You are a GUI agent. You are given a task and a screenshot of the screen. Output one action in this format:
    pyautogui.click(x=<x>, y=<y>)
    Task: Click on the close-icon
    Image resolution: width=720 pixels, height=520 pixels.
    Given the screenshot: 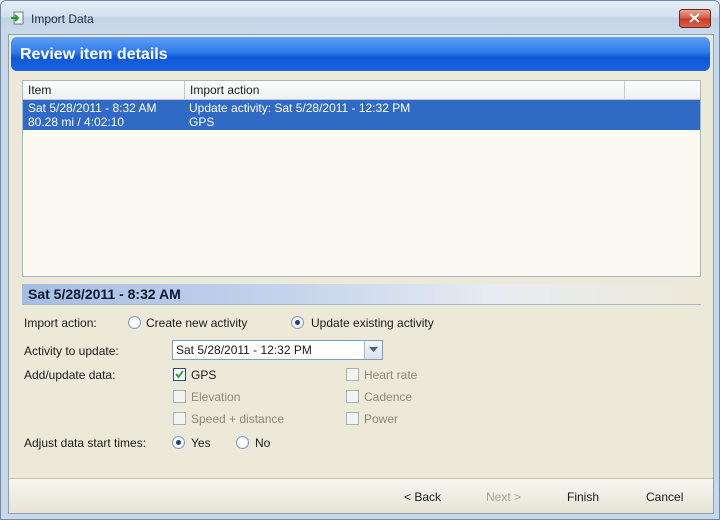 What is the action you would take?
    pyautogui.click(x=694, y=18)
    